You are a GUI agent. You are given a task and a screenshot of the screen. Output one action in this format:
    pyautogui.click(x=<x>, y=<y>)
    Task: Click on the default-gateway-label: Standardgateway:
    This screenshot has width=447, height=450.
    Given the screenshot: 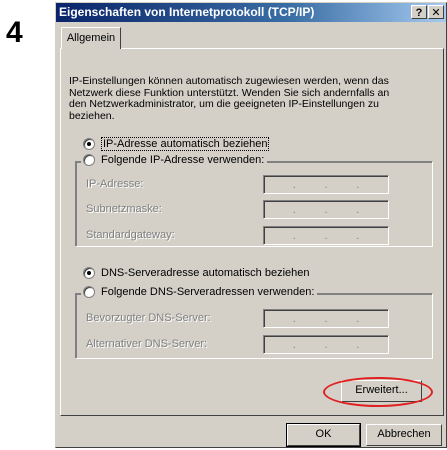 What is the action you would take?
    pyautogui.click(x=130, y=235)
    